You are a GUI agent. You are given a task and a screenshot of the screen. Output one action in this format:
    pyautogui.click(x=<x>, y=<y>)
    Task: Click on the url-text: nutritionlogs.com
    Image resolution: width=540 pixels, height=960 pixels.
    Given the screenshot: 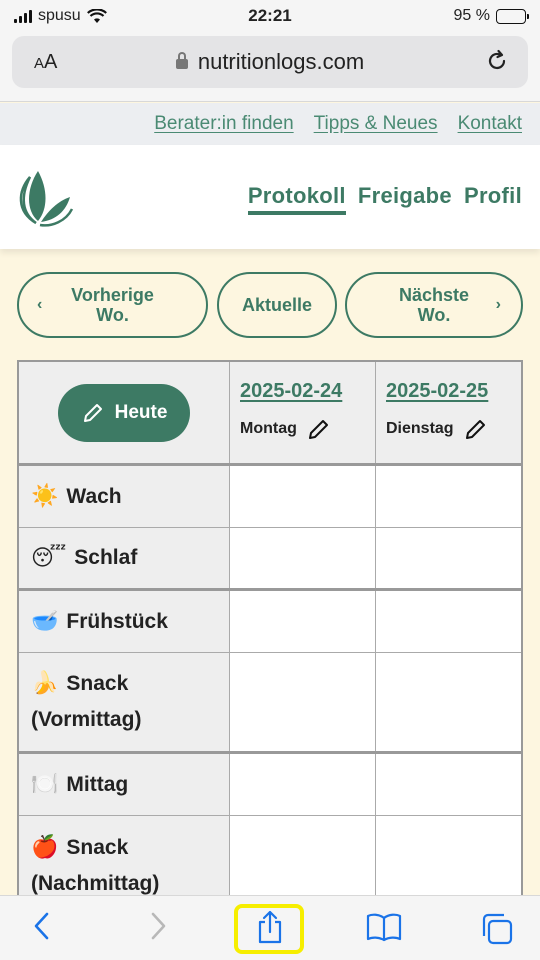 What is the action you would take?
    pyautogui.click(x=281, y=61)
    